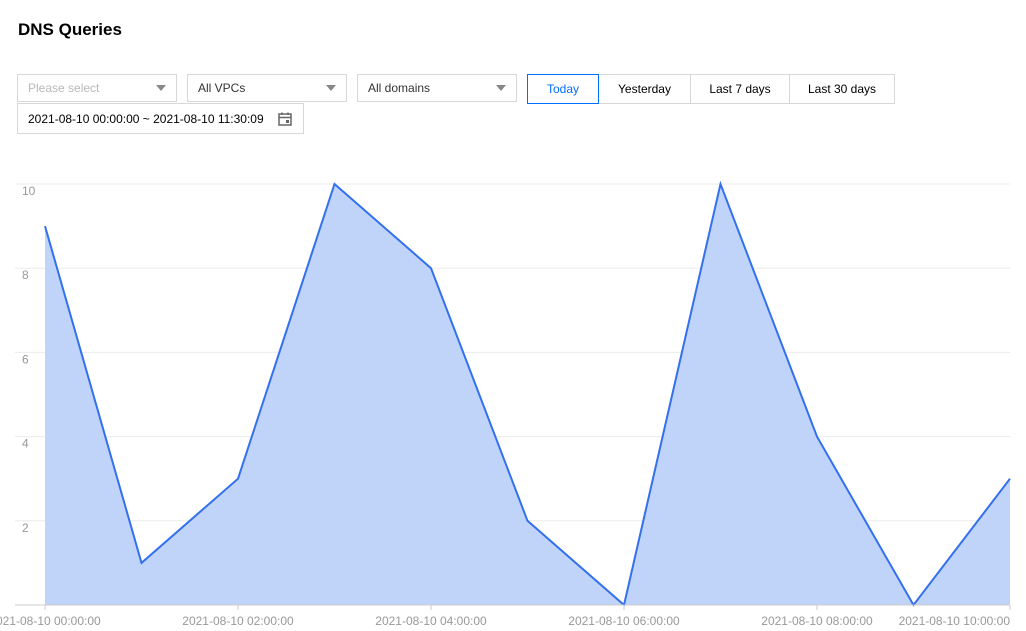 The image size is (1026, 631). Describe the element at coordinates (624, 621) in the screenshot. I see `x-tick-label: 2021-08-10 06:00:00` at that location.